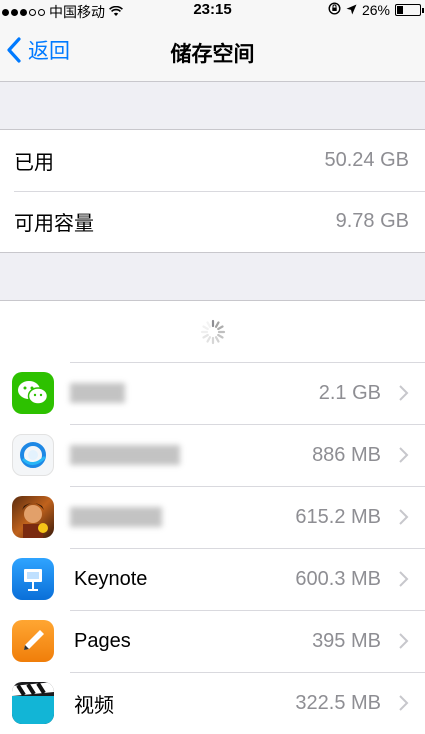  I want to click on battery-percent: 26%, so click(375, 10).